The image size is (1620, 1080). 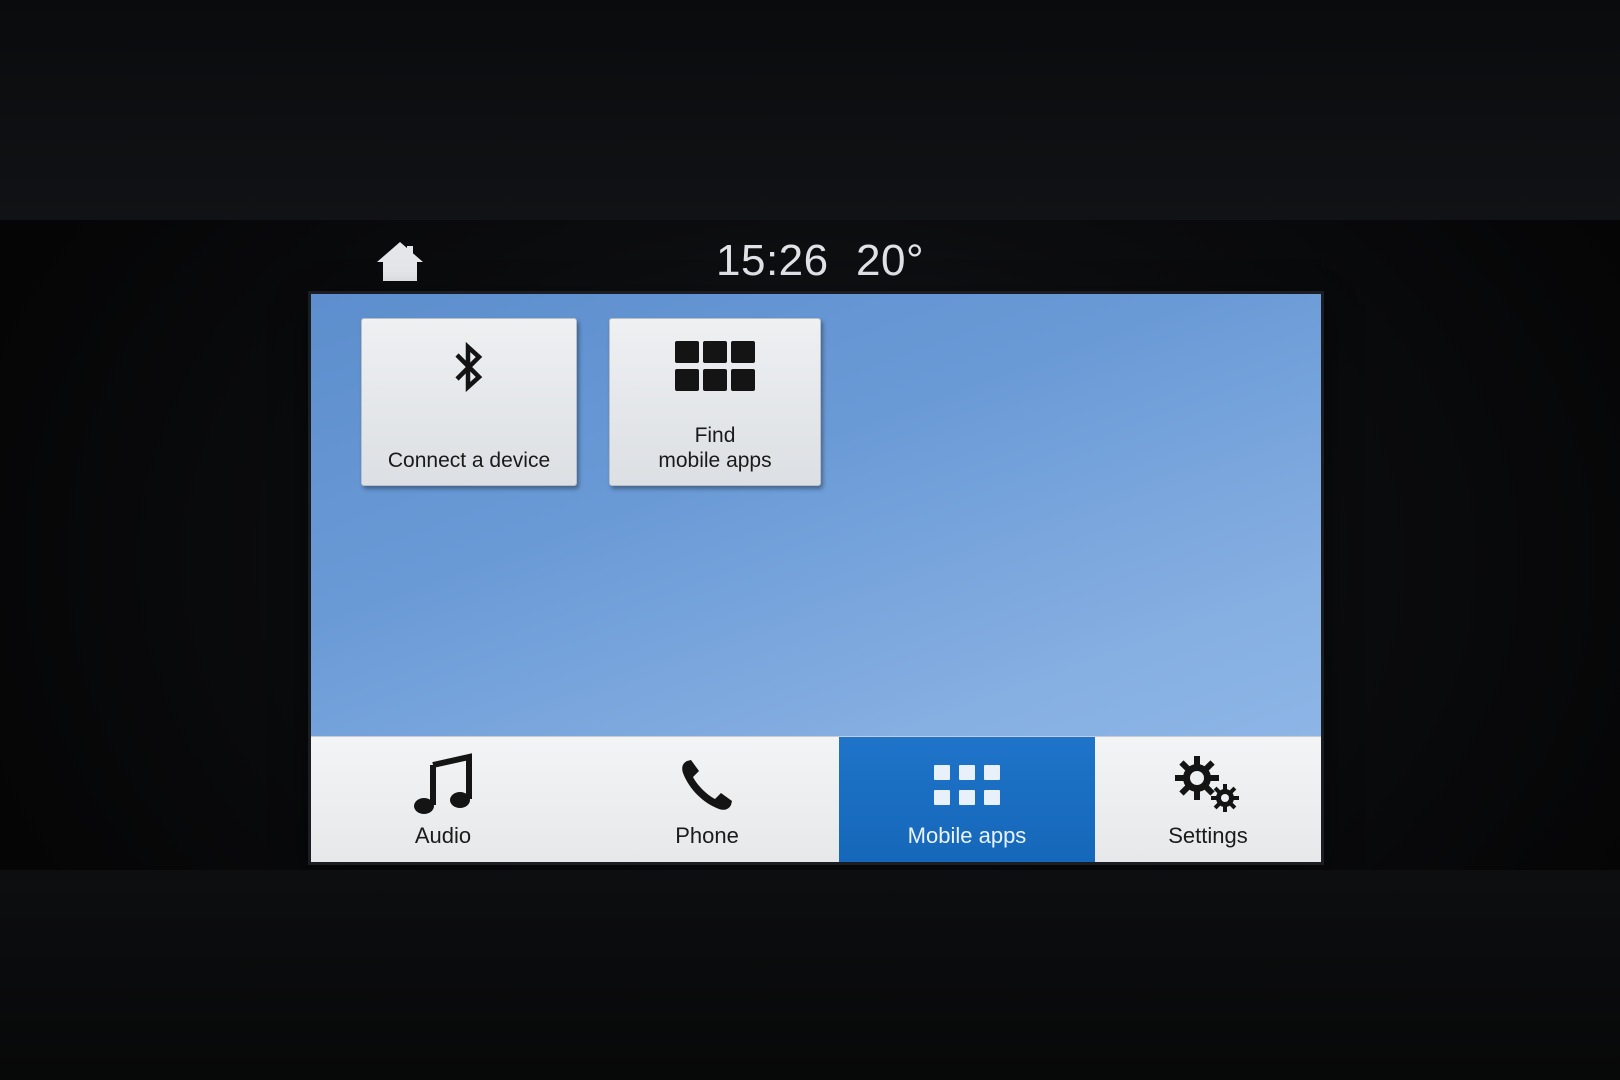 What do you see at coordinates (443, 783) in the screenshot?
I see `music-note-icon` at bounding box center [443, 783].